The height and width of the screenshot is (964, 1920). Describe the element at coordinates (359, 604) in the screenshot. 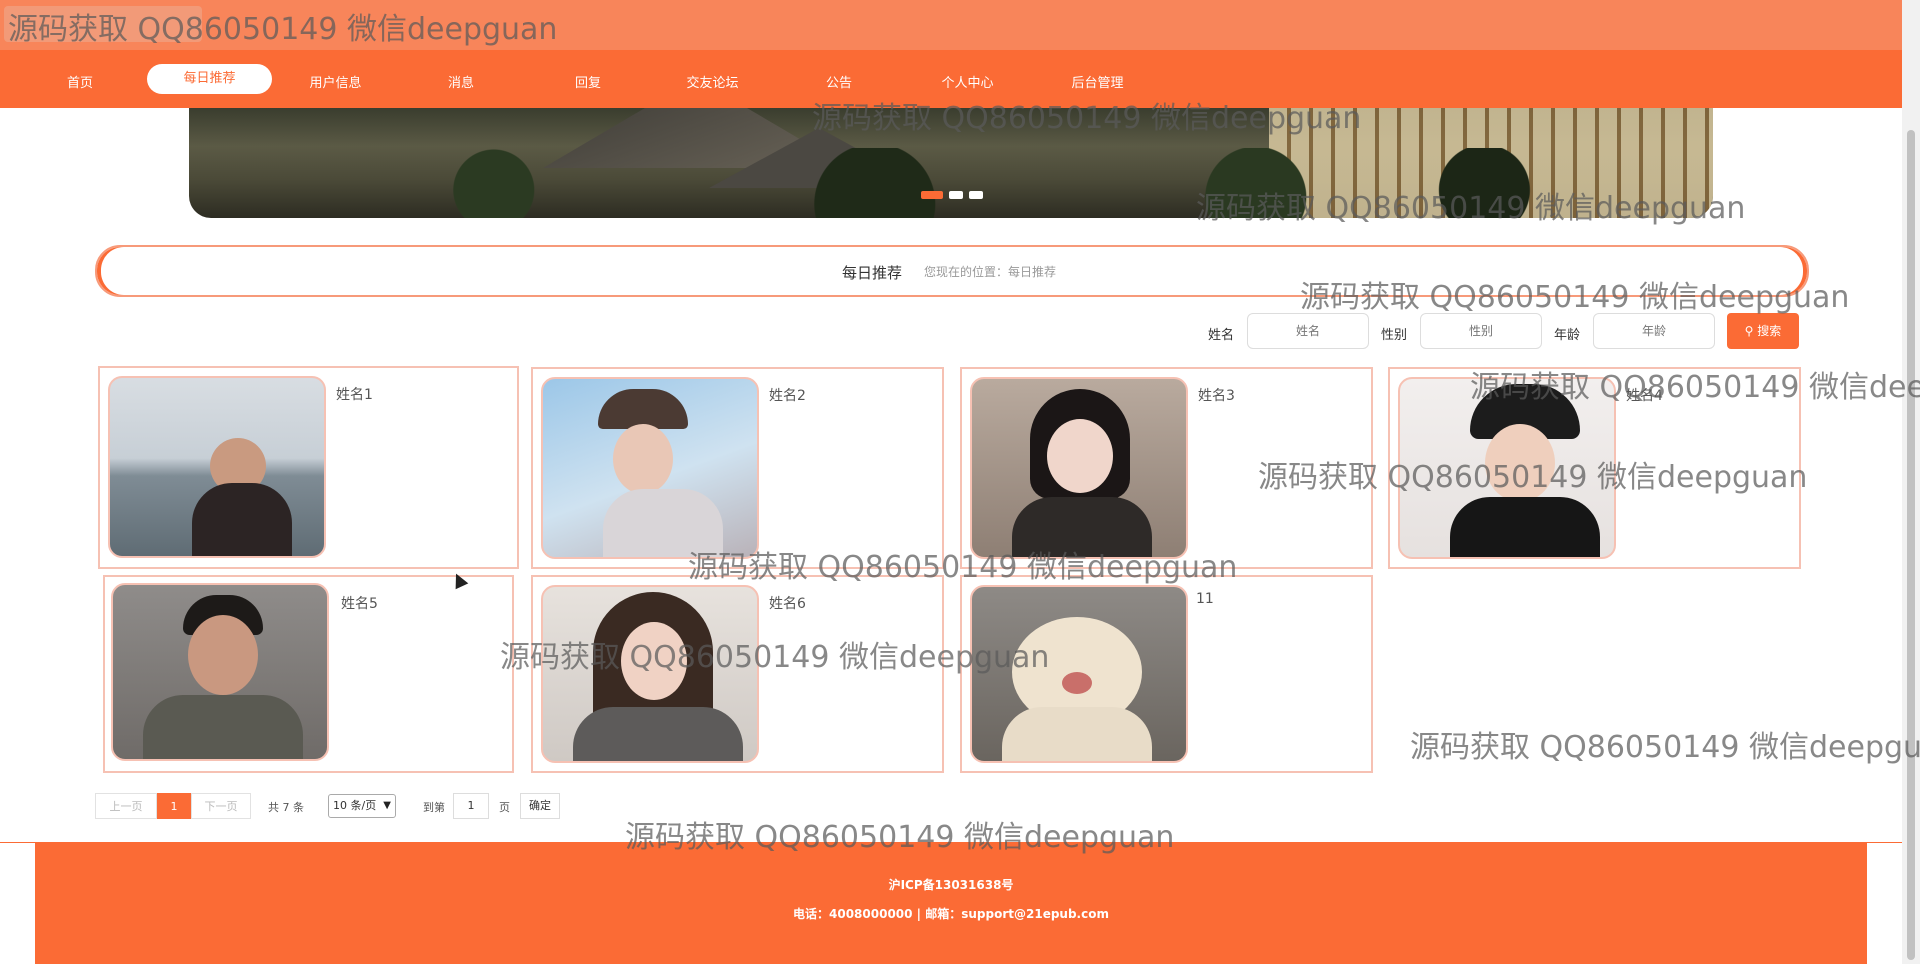

I see `profile-name: 姓名5` at that location.